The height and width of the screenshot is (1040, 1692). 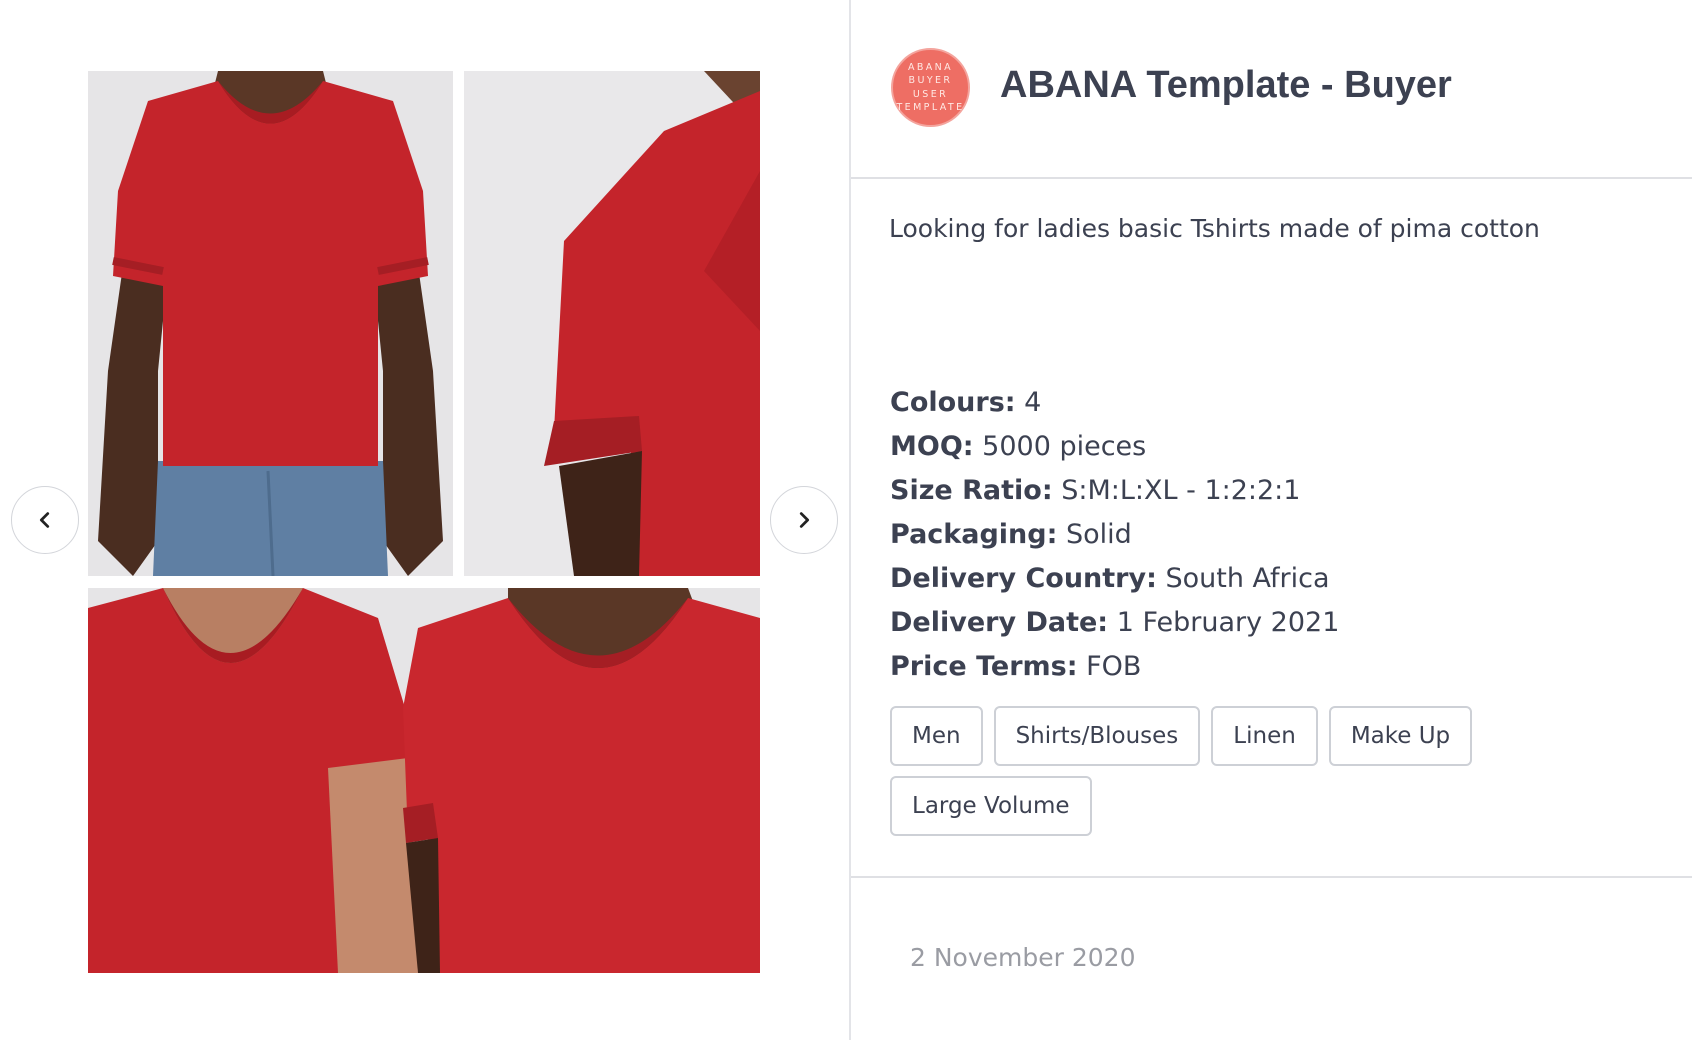 I want to click on avatar-text-line: TEMPLATE, so click(x=930, y=107).